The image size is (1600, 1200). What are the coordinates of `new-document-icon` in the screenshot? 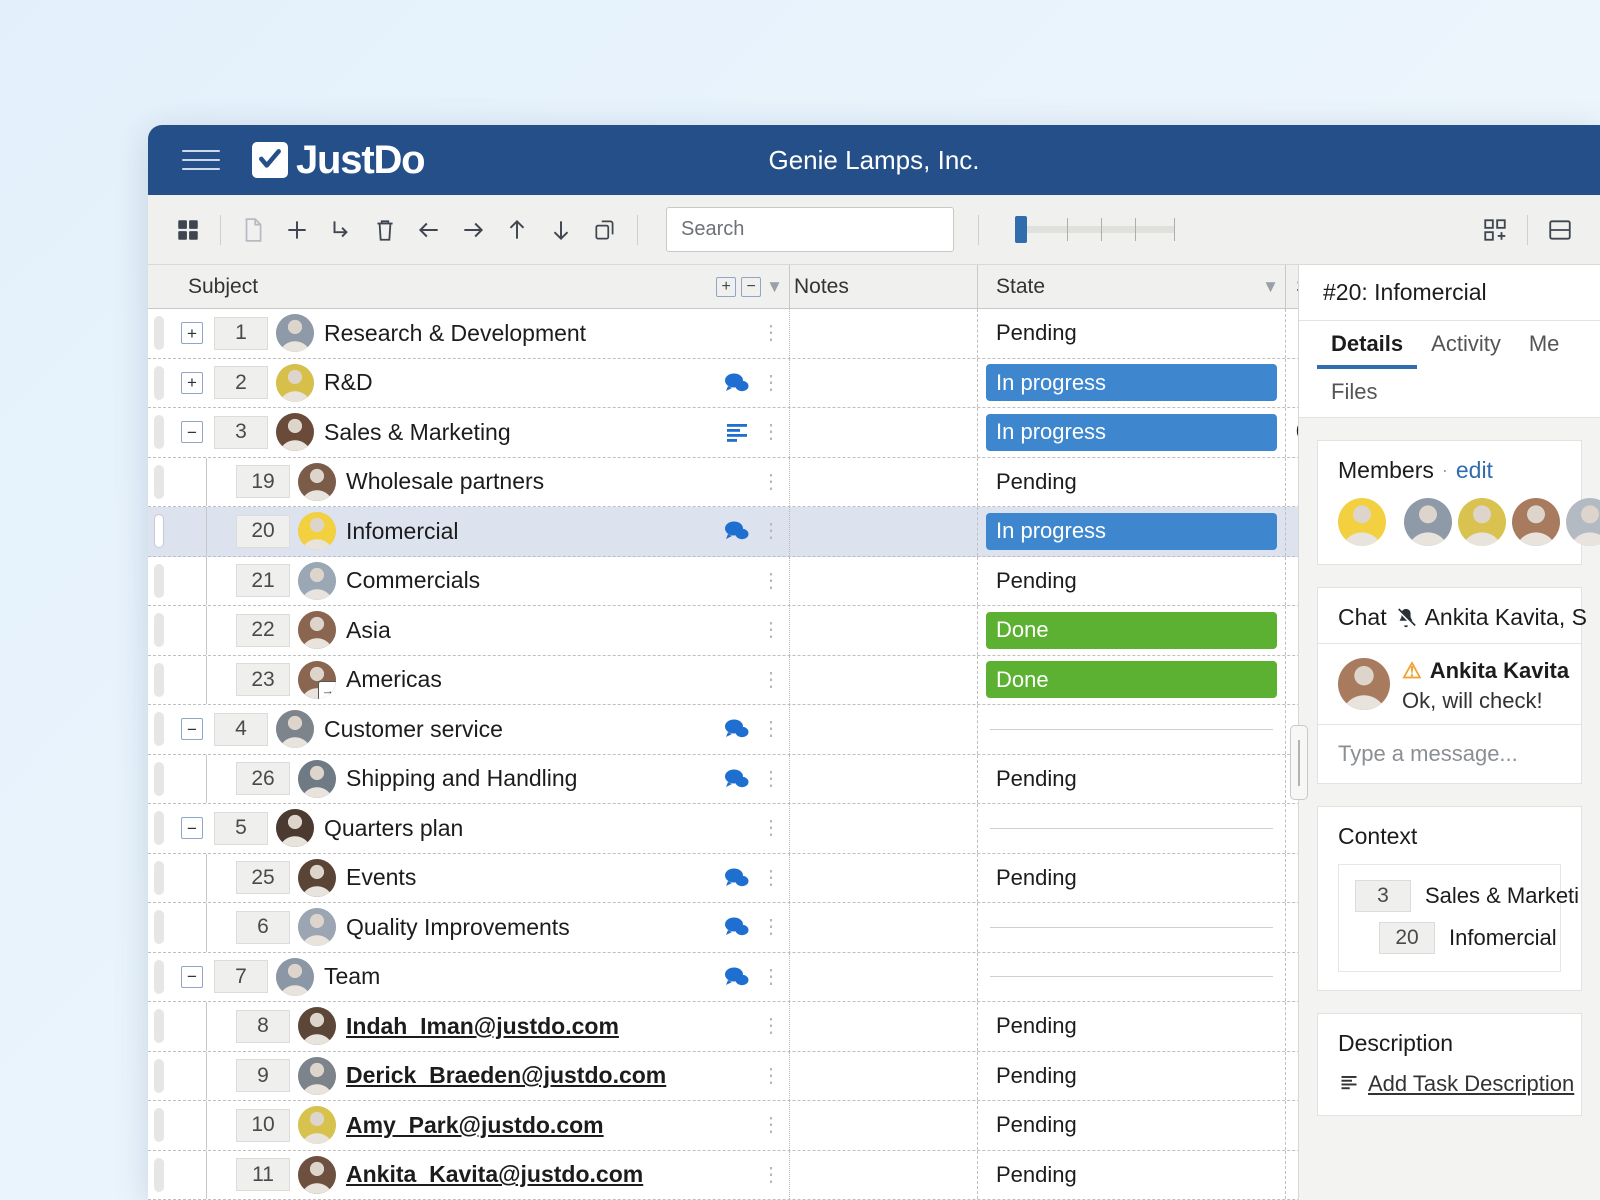 It's located at (253, 230).